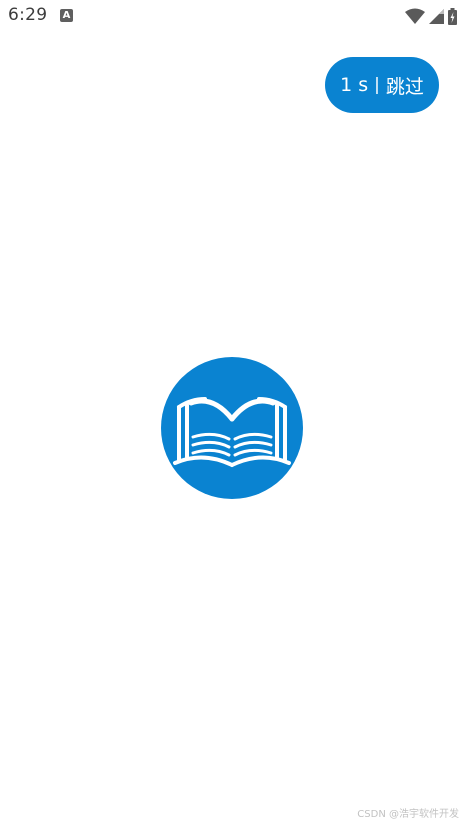 The width and height of the screenshot is (465, 826). I want to click on cellular-signal-icon, so click(436, 16).